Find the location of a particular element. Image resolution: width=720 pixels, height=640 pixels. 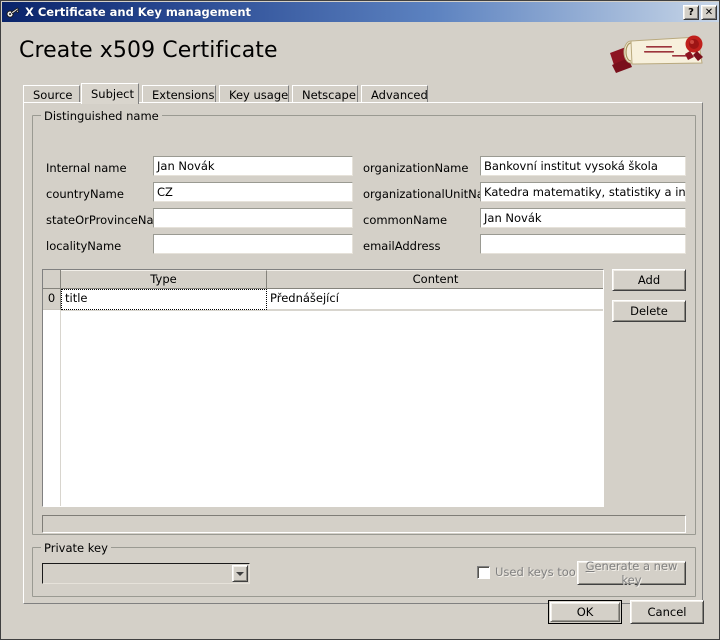

table-cell-content: Přednášející is located at coordinates (435, 299).